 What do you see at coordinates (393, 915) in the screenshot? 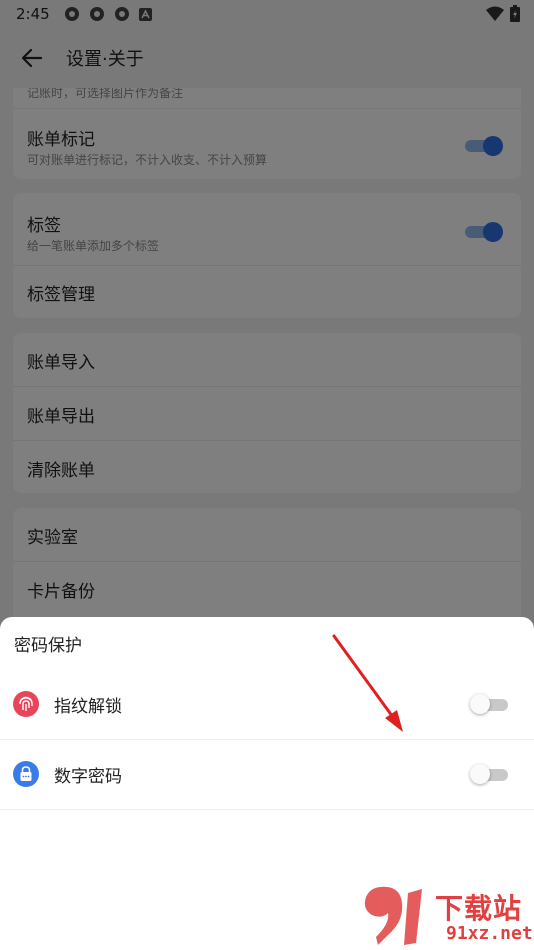
I see `watermark-logo-icon` at bounding box center [393, 915].